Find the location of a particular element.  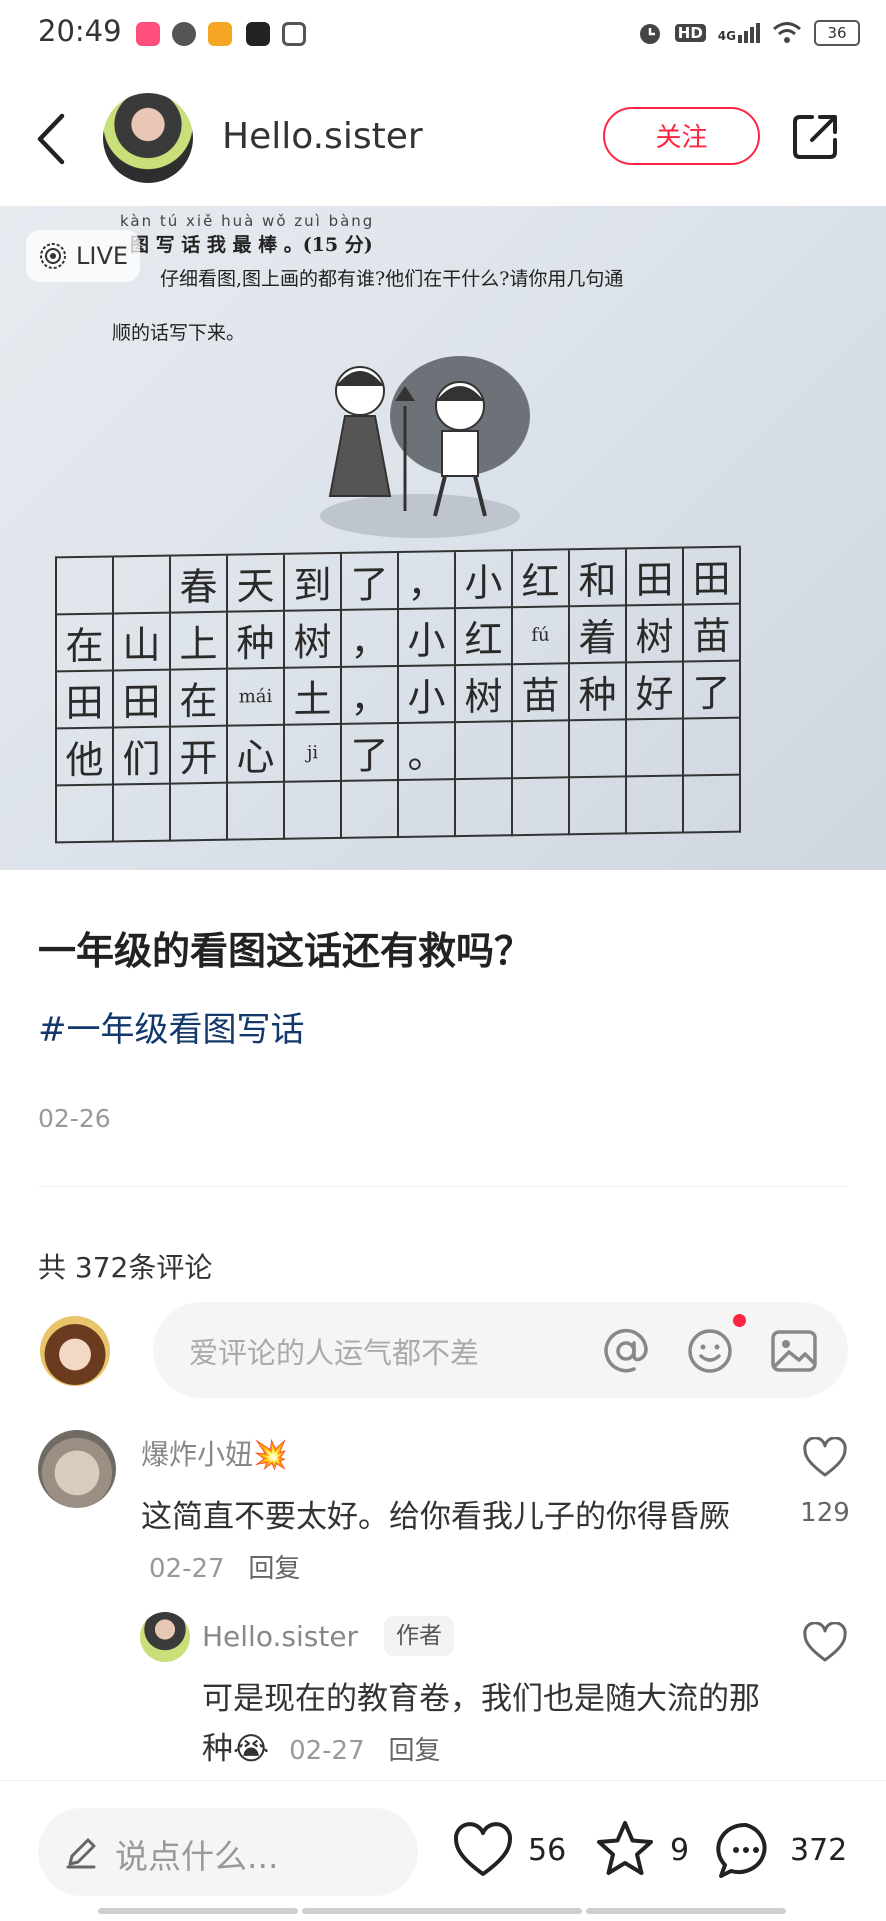

reply-body: 可是现在的教育卷，我们也是随大流的那种😭 is located at coordinates (481, 1724).